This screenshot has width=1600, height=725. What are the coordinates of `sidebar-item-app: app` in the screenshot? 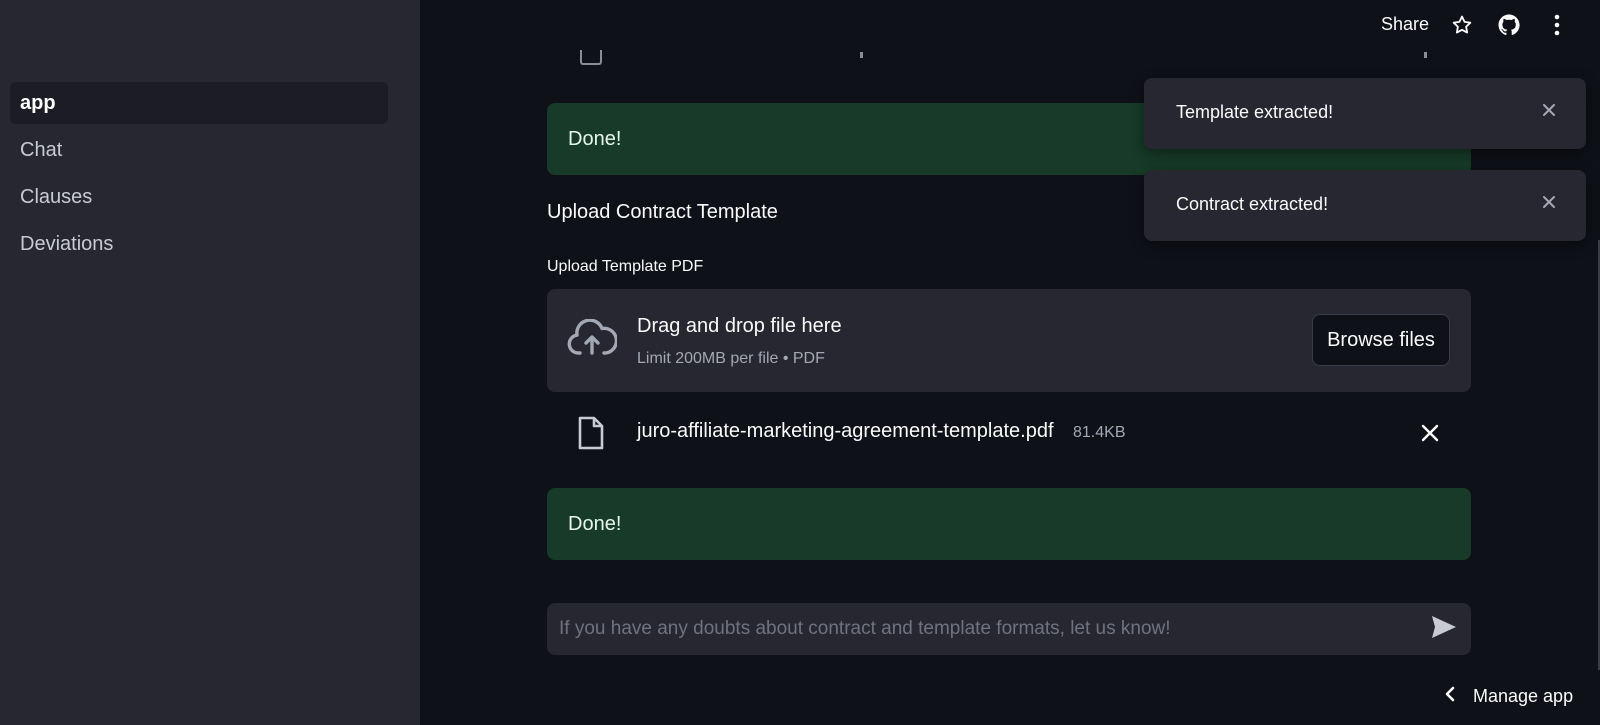 It's located at (199, 103).